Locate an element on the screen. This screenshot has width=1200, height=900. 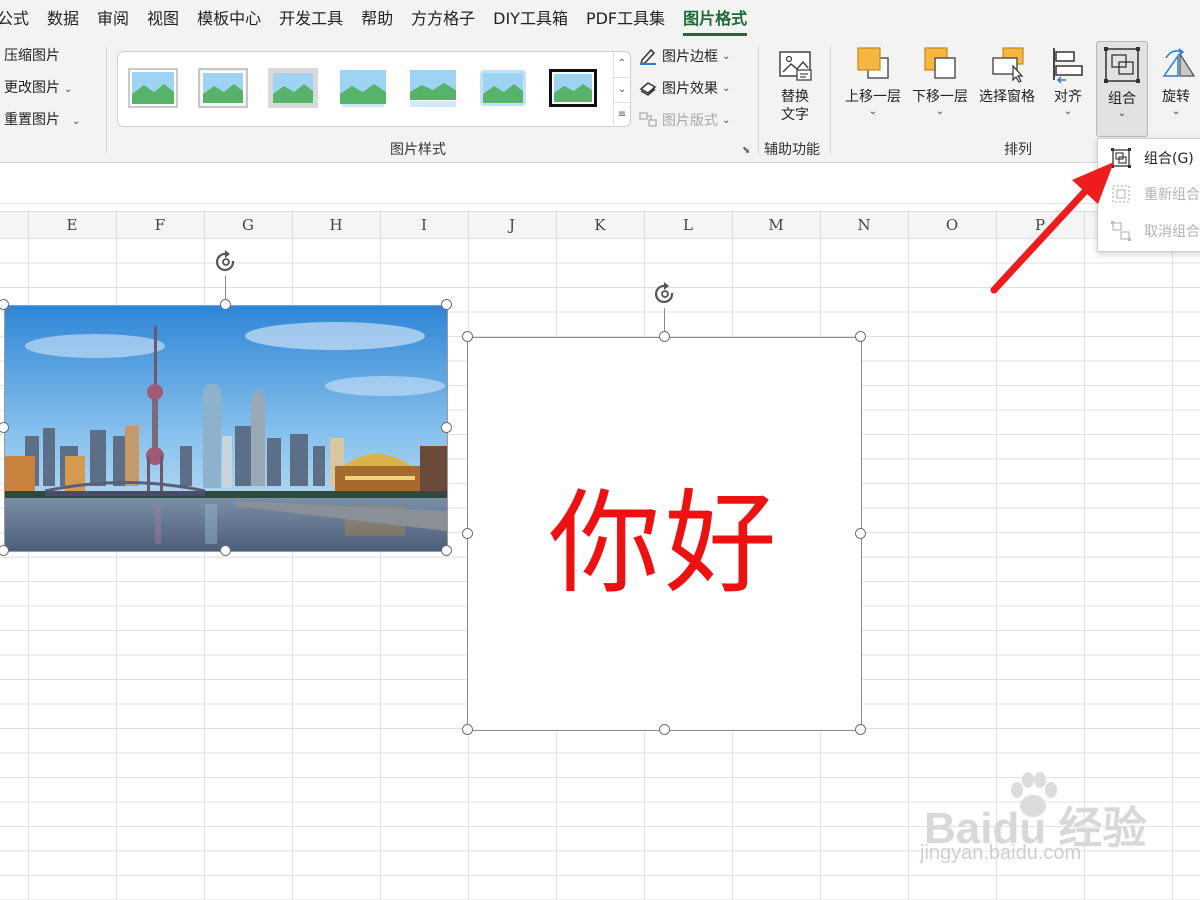
tab-template-center: 模板中心 is located at coordinates (229, 19).